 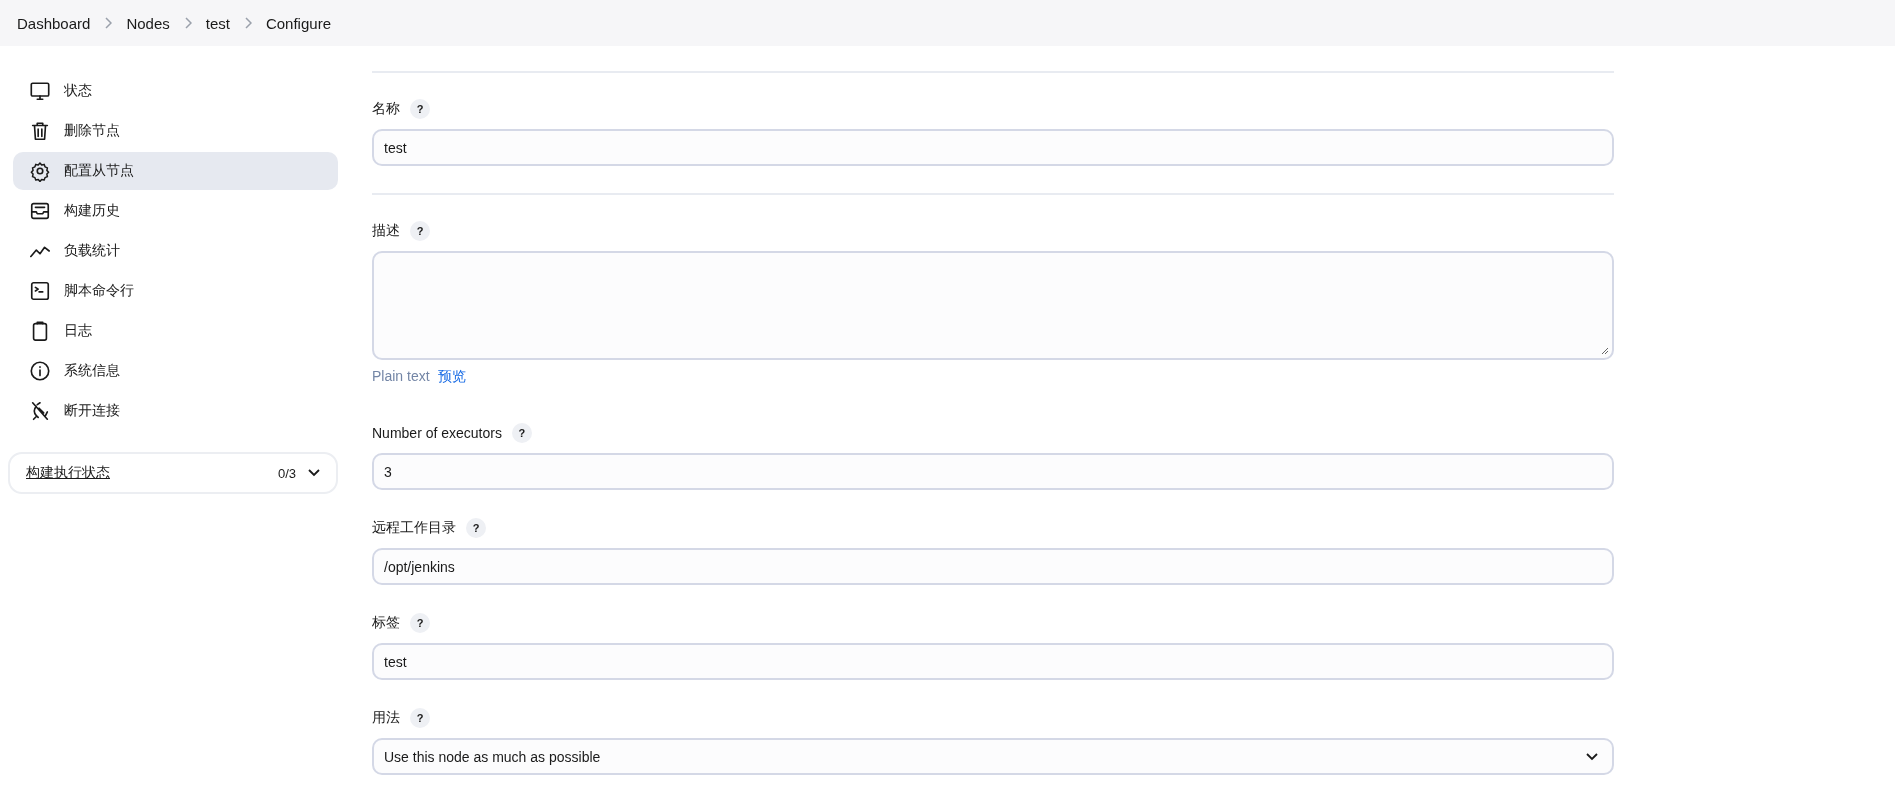 What do you see at coordinates (993, 566) in the screenshot?
I see `input-field: /opt/jenkins` at bounding box center [993, 566].